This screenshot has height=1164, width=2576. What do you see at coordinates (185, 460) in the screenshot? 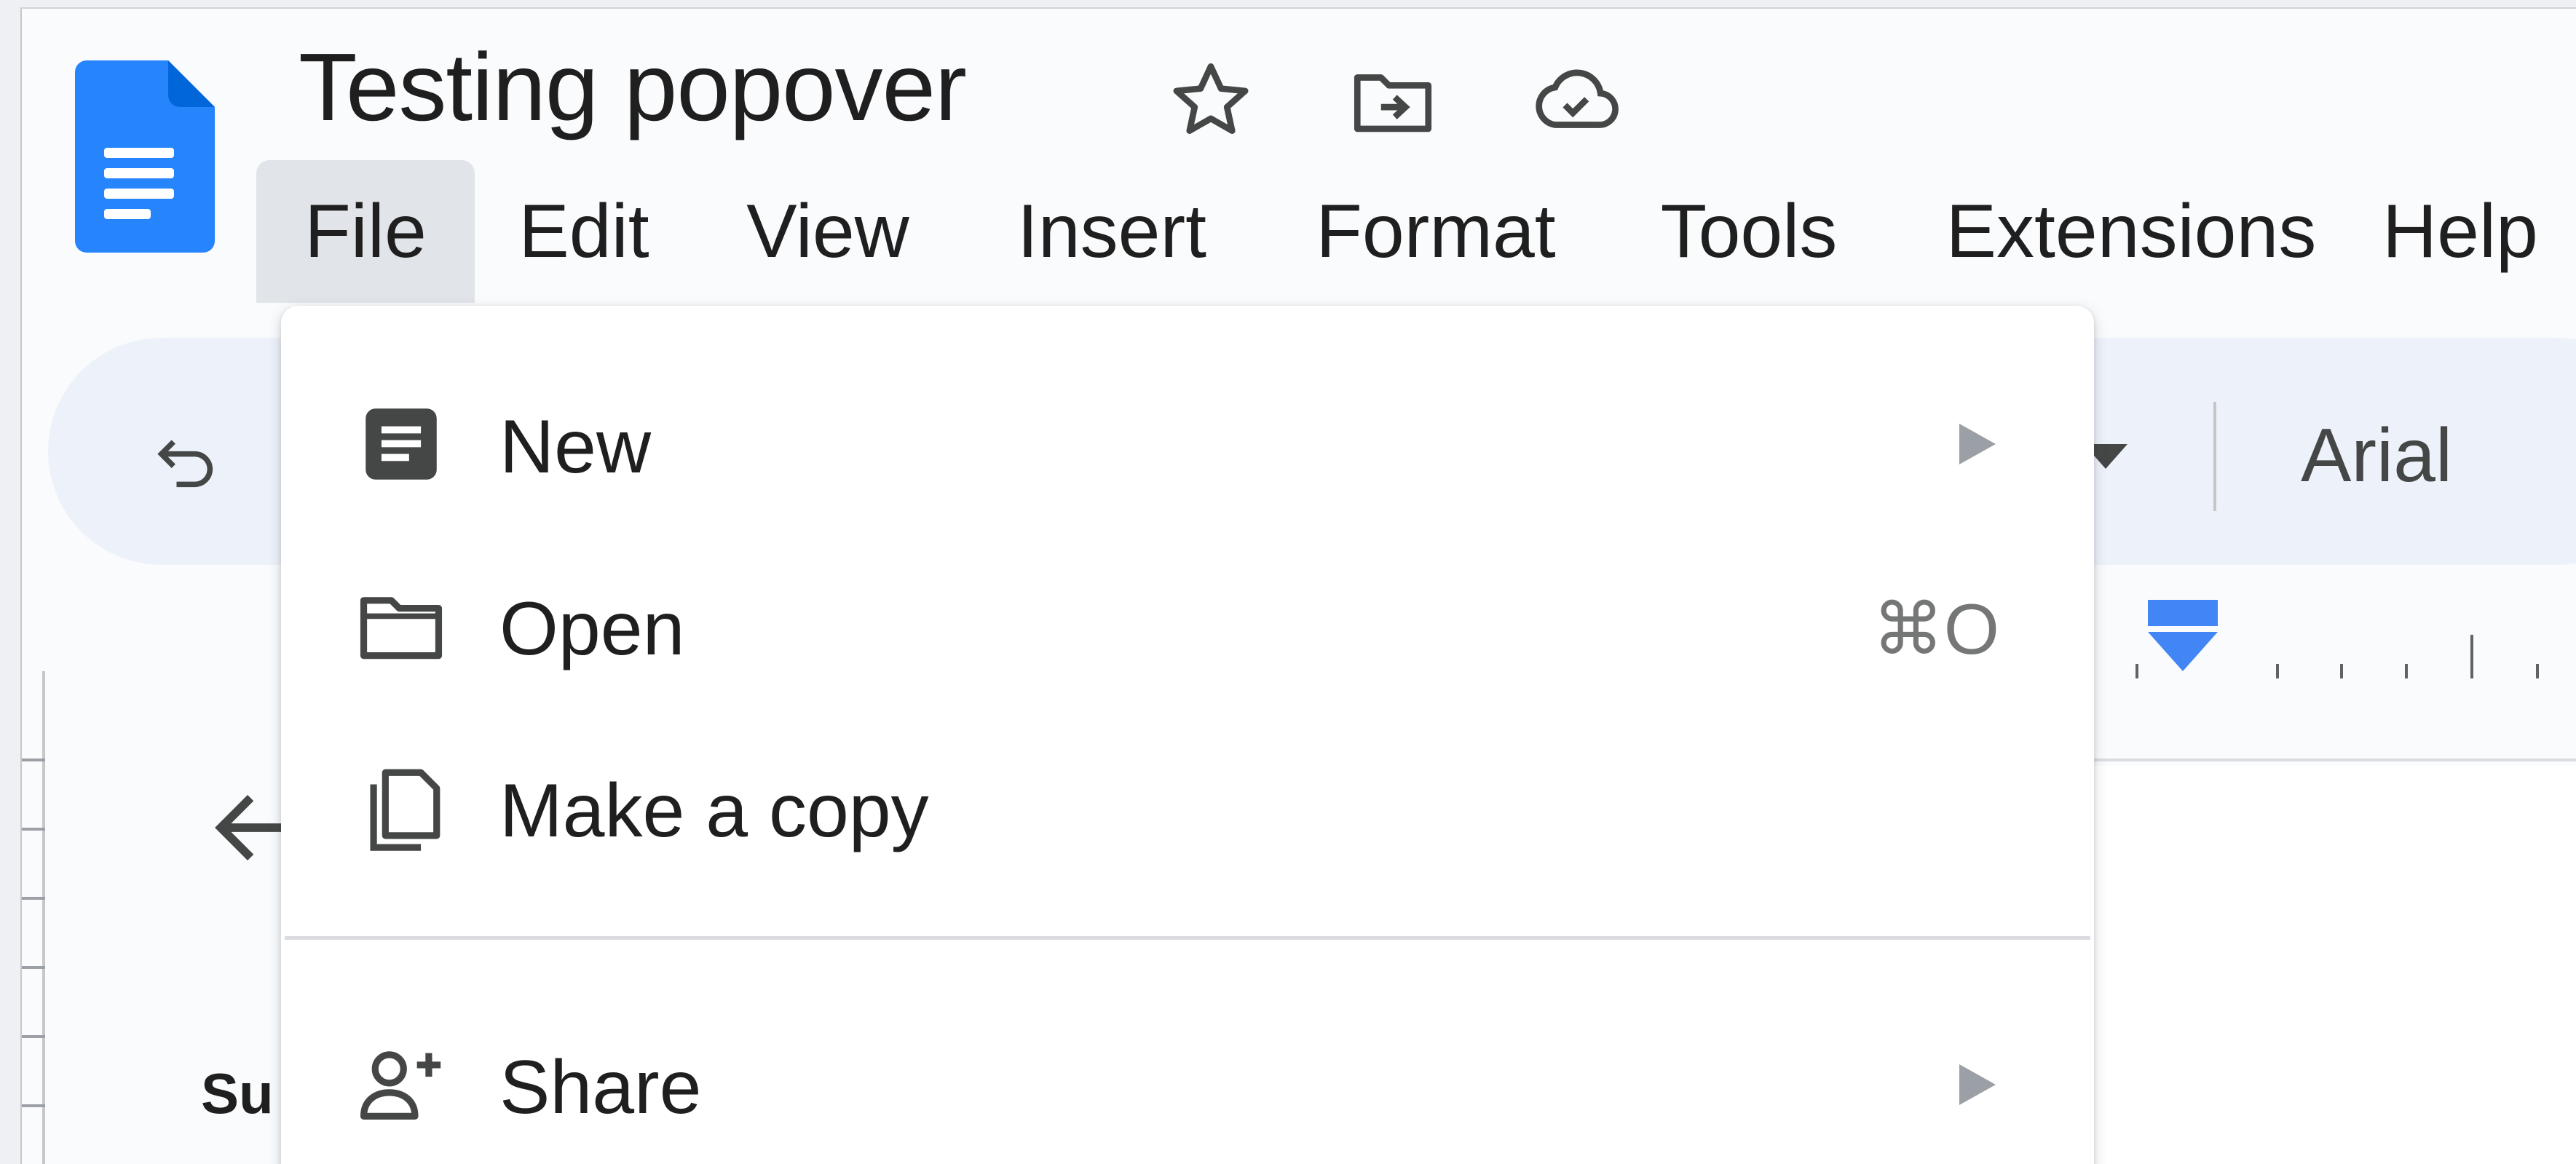
I see `undo-icon` at bounding box center [185, 460].